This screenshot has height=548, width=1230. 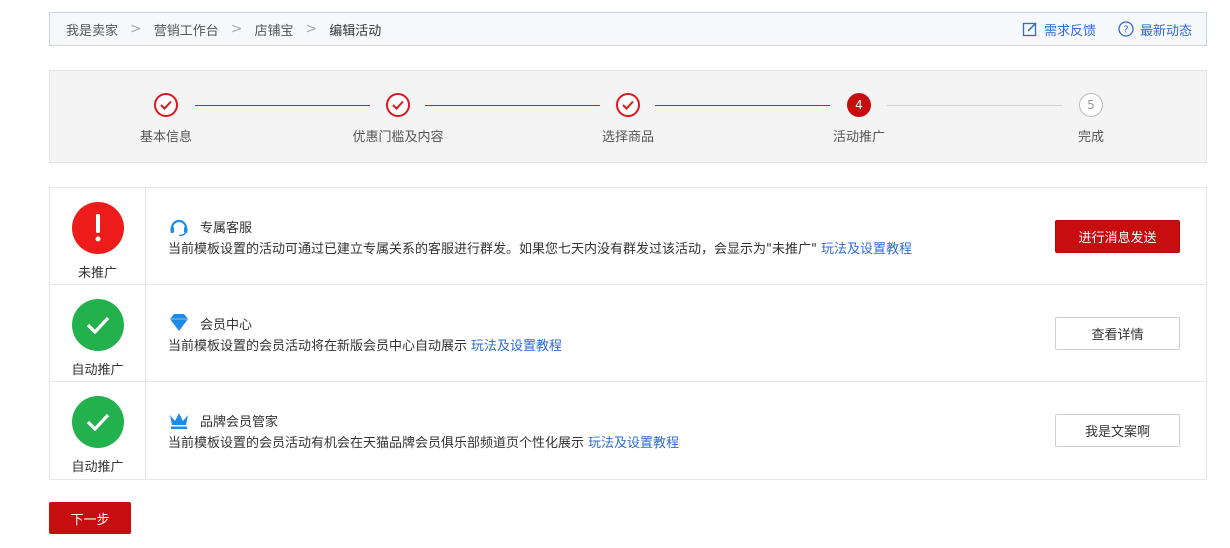 I want to click on breadcrumb: 我是卖家 > 营销工作台 > 店铺宝 > 编辑活动, so click(x=223, y=29).